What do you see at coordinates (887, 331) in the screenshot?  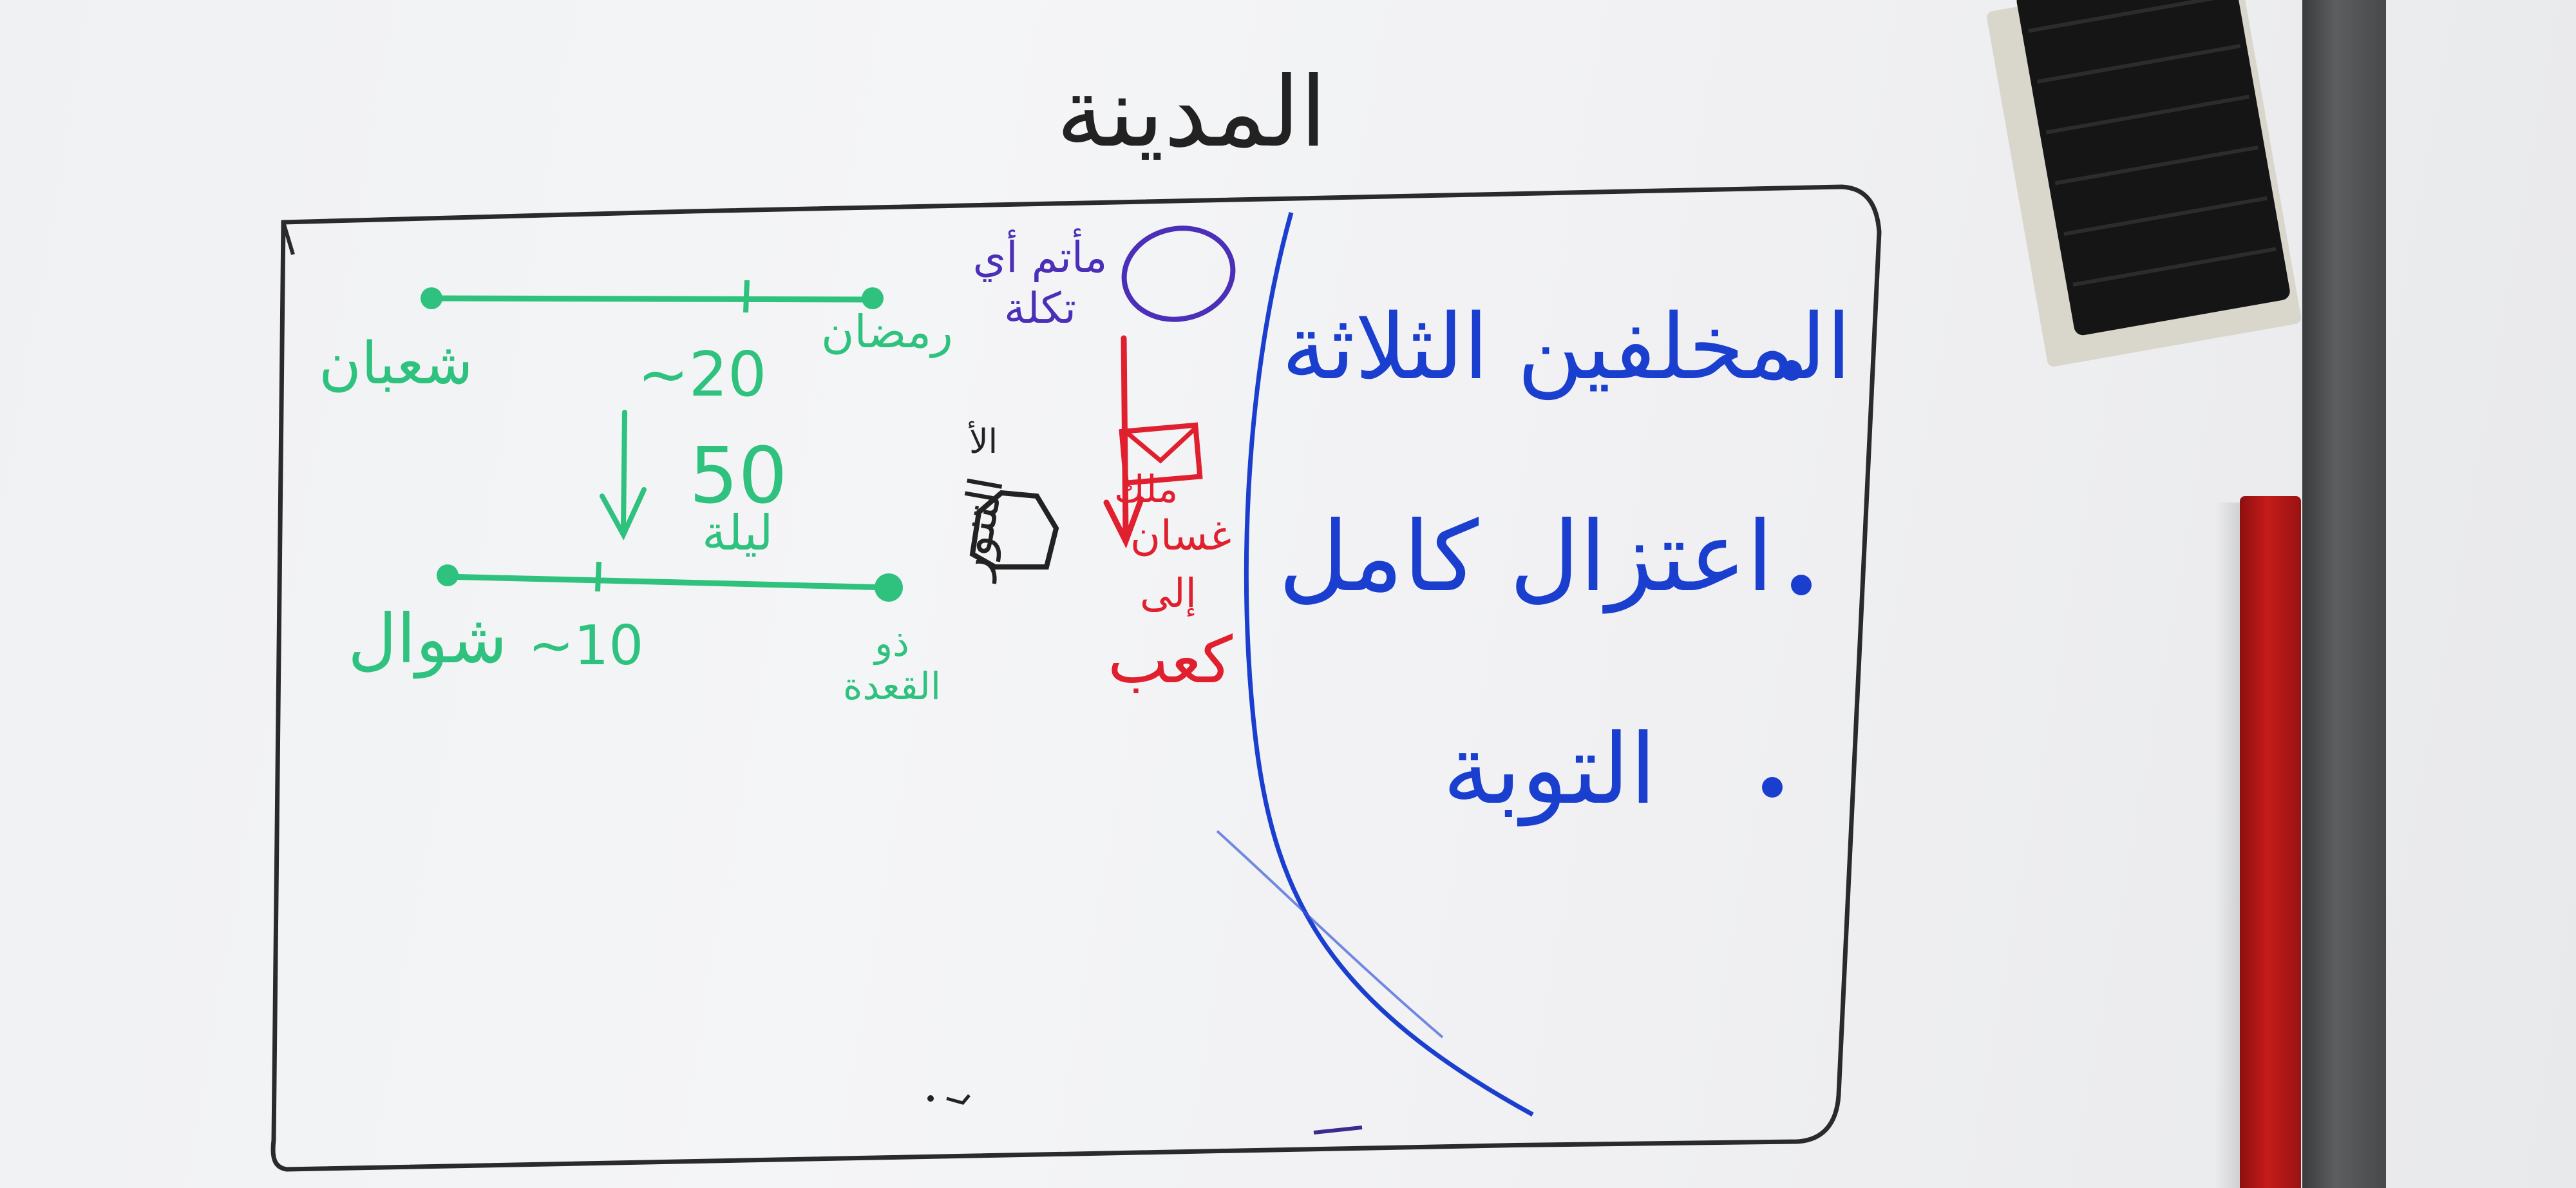 I see `timeline-top-end-label: رمضان` at bounding box center [887, 331].